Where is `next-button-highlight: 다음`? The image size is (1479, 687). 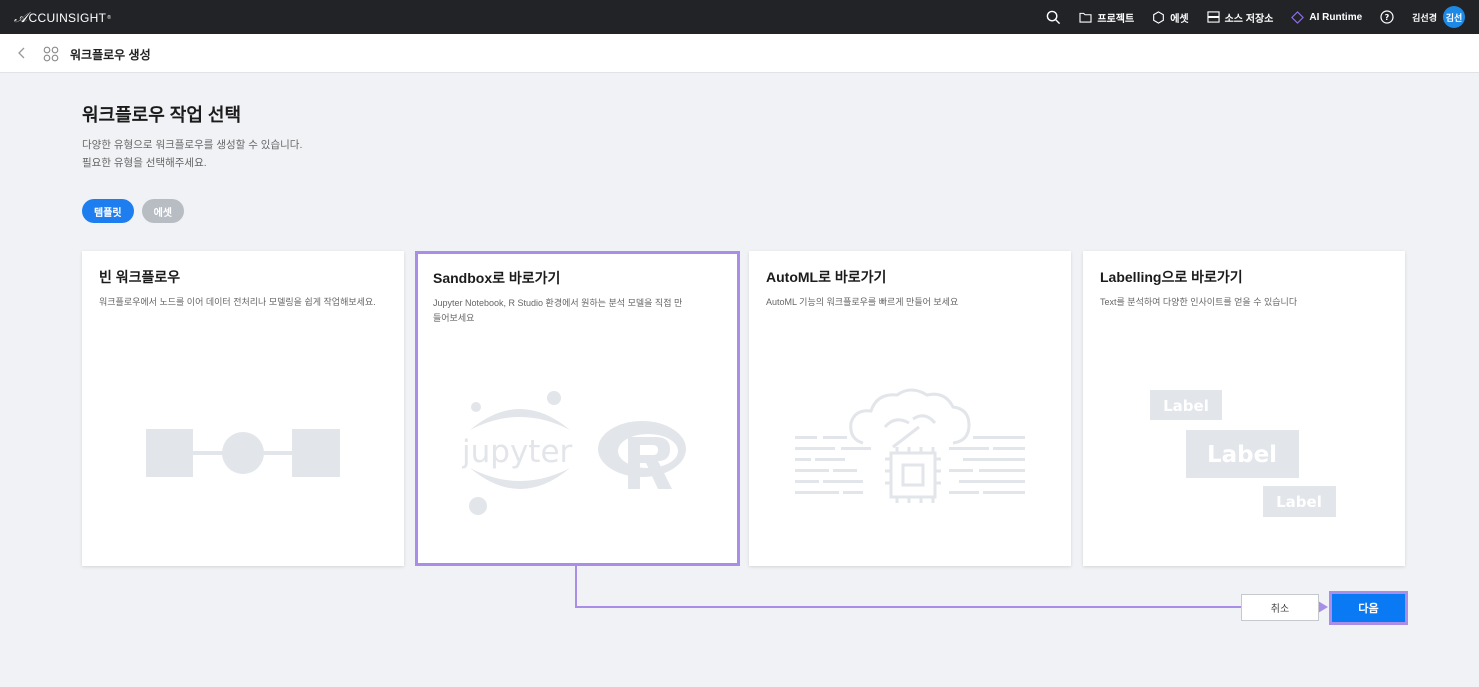
next-button-highlight: 다음 is located at coordinates (1368, 608).